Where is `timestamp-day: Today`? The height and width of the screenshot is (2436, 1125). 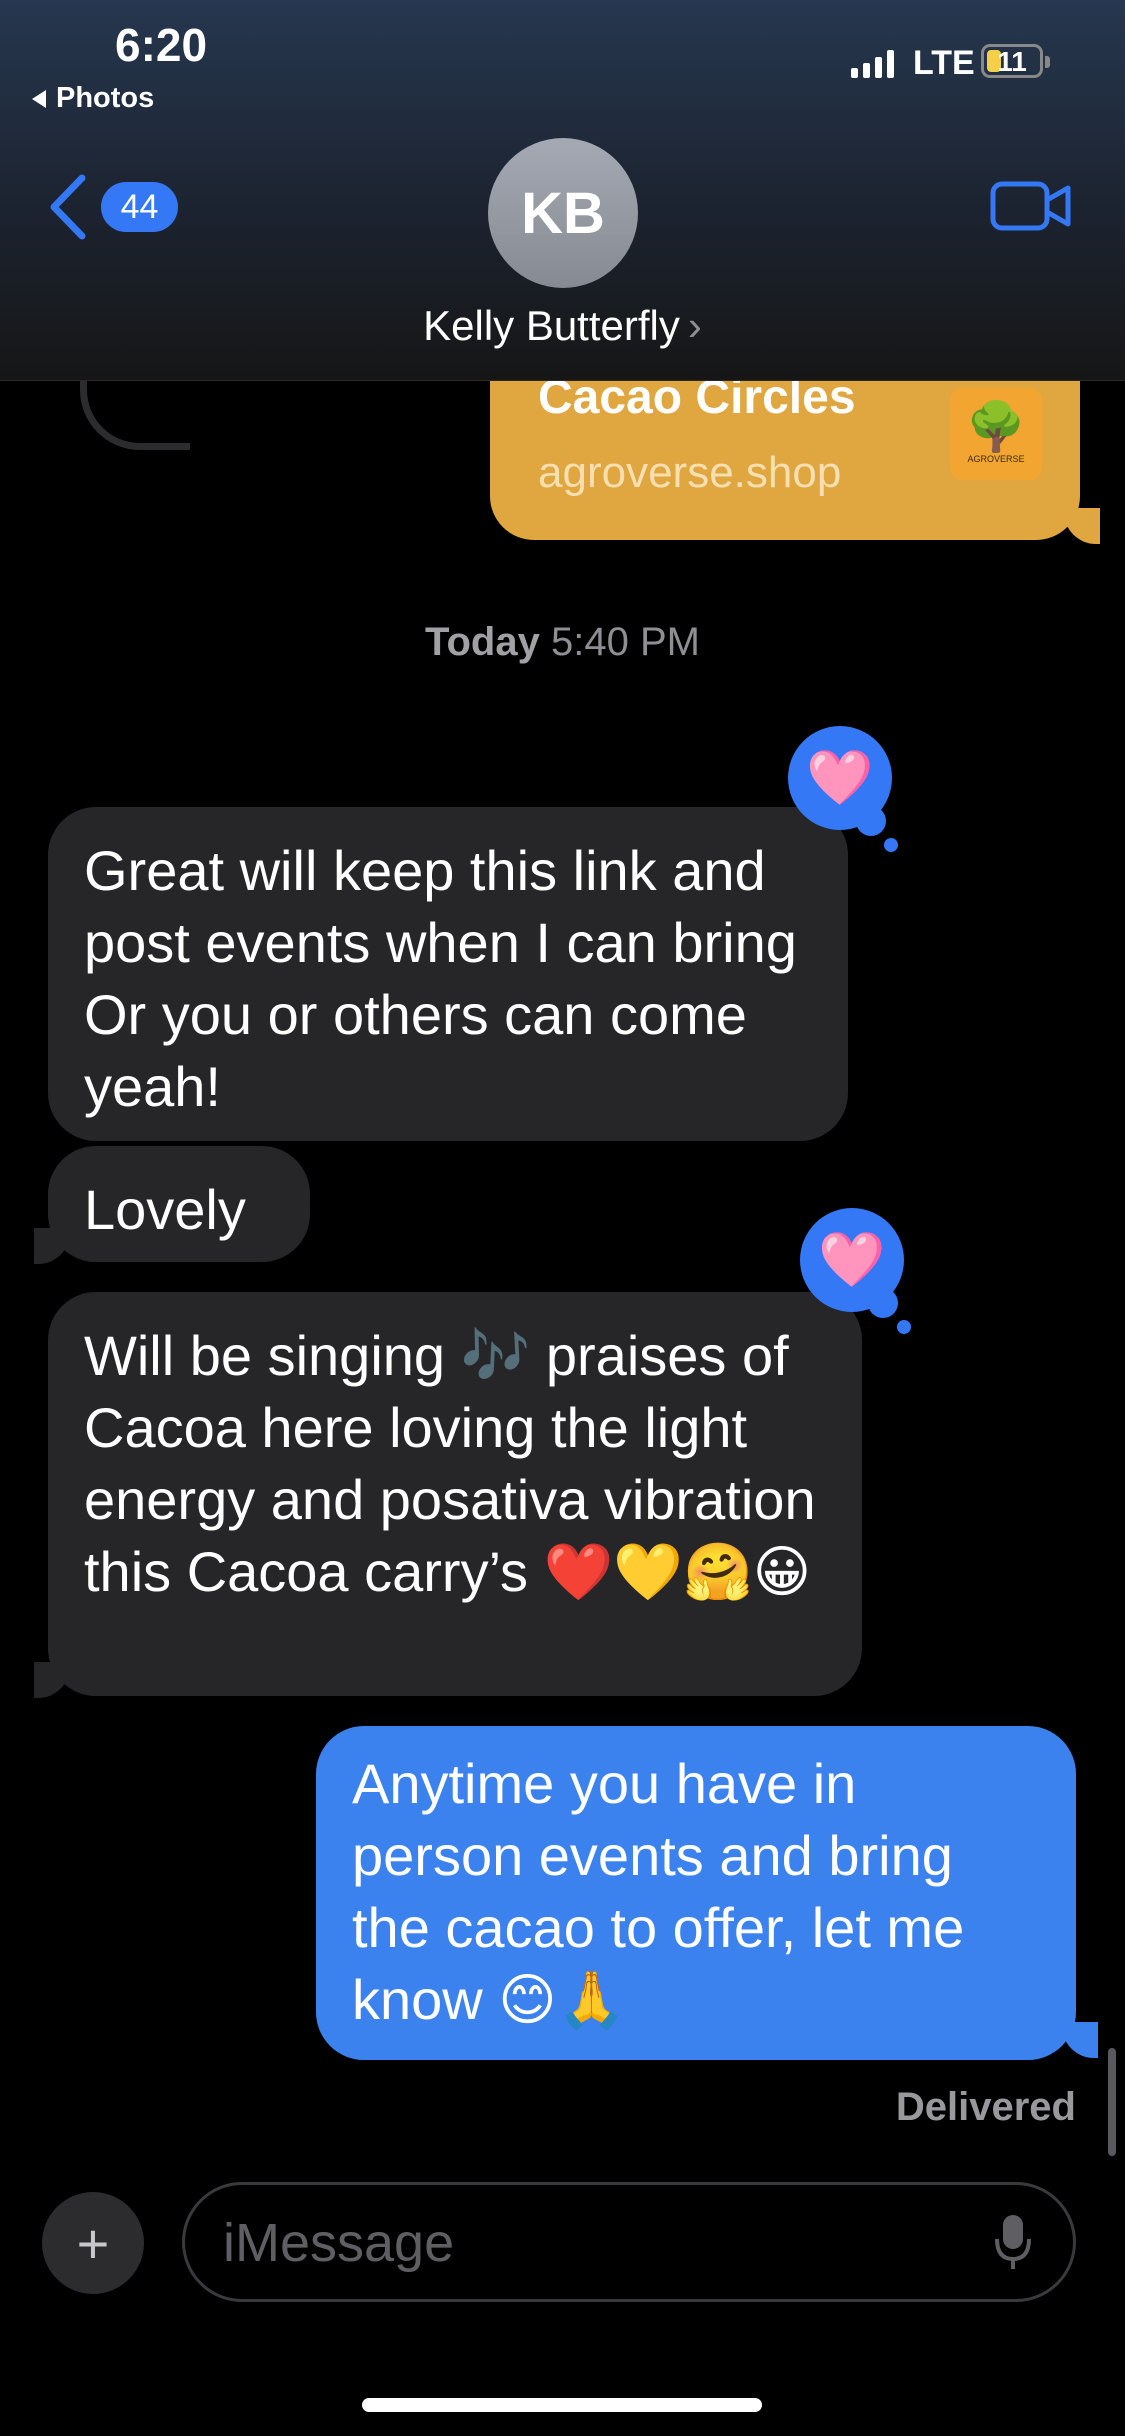
timestamp-day: Today is located at coordinates (482, 642).